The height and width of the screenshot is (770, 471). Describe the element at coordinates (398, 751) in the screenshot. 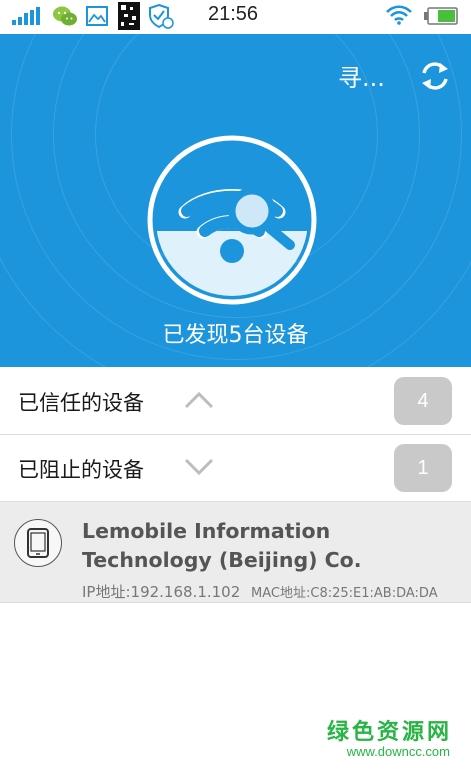

I see `watermark-url: www.downcc.com` at that location.